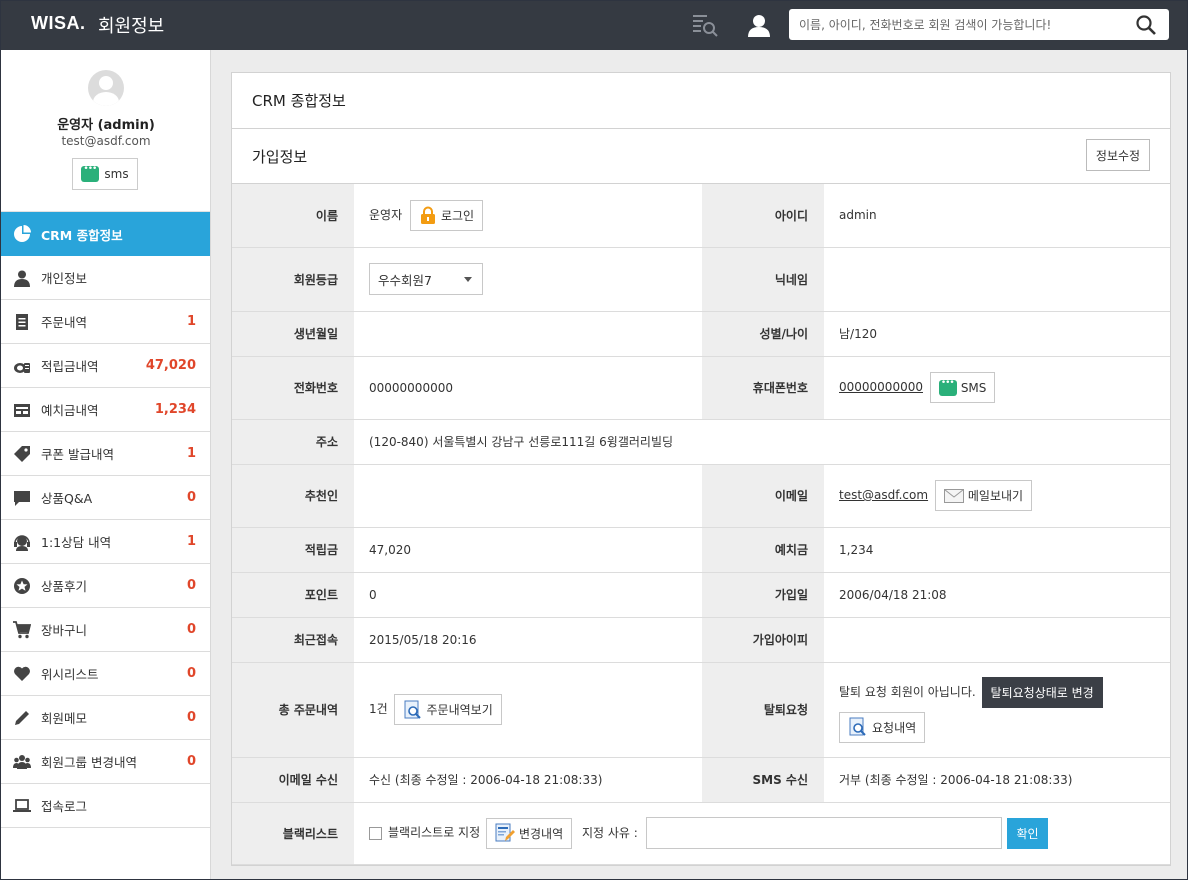 The width and height of the screenshot is (1188, 880). I want to click on table-row: 적립금 47,020 예치금 1,234, so click(701, 550).